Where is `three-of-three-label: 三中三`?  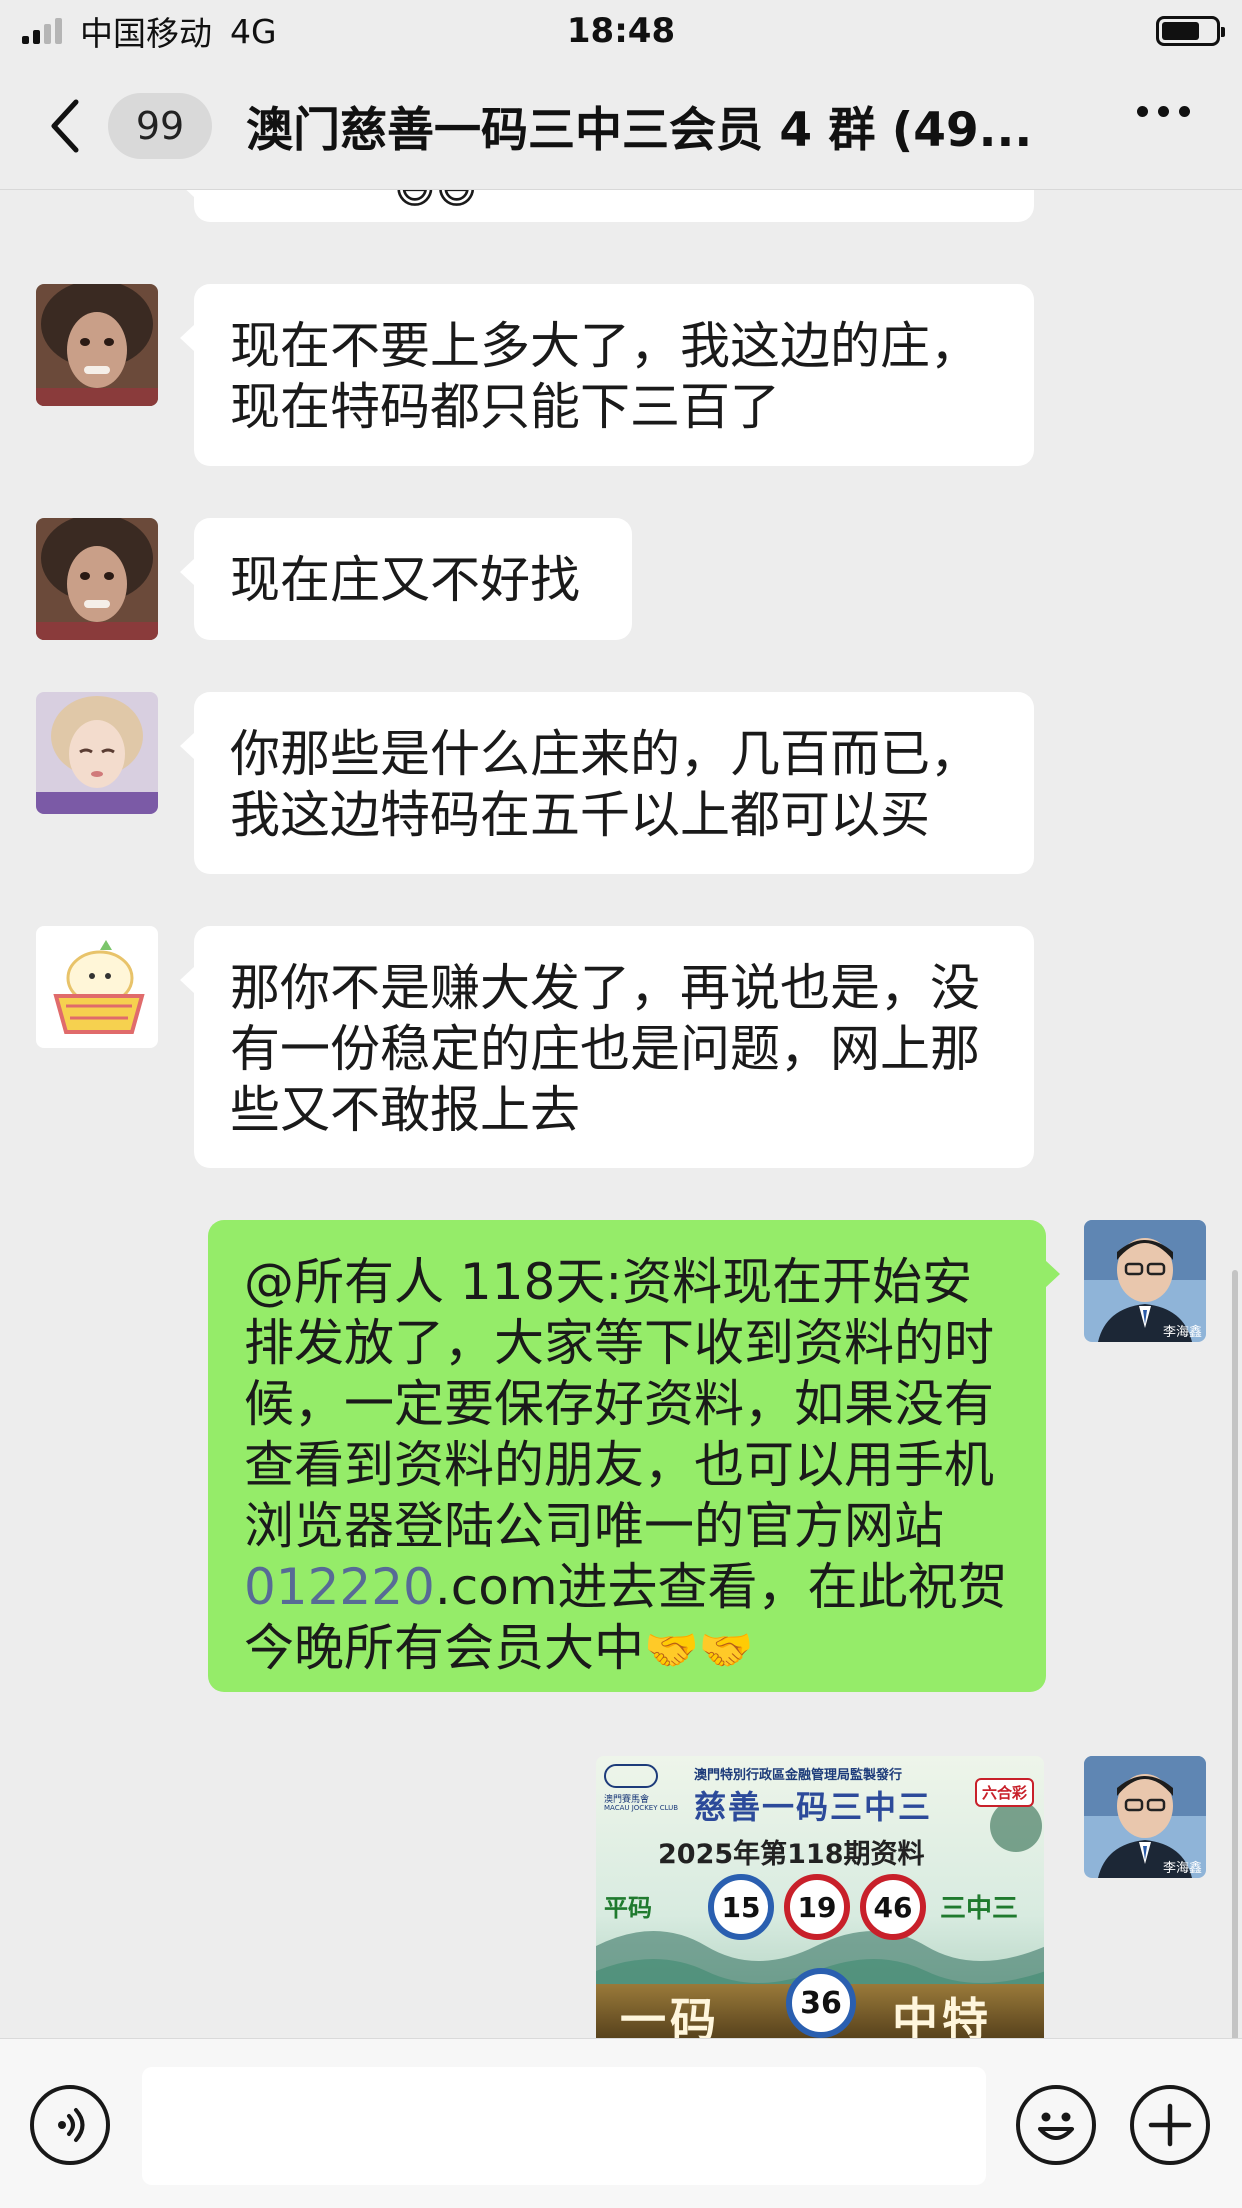 three-of-three-label: 三中三 is located at coordinates (979, 1909).